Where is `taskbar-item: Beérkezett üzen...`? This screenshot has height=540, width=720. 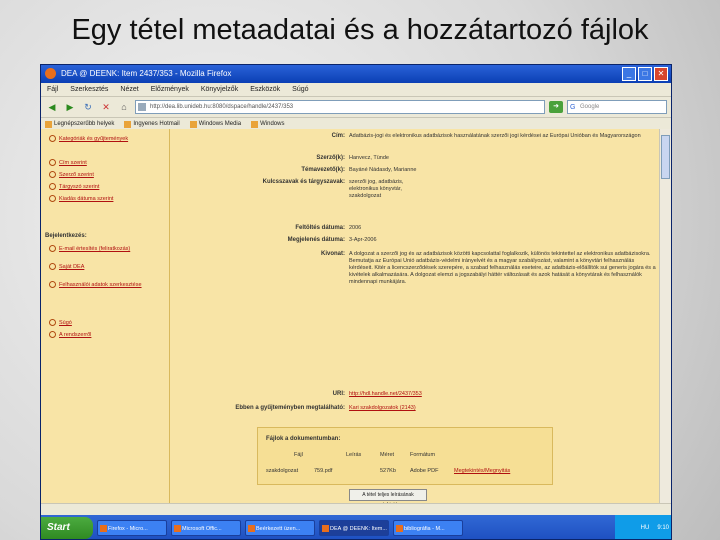 taskbar-item: Beérkezett üzen... is located at coordinates (280, 528).